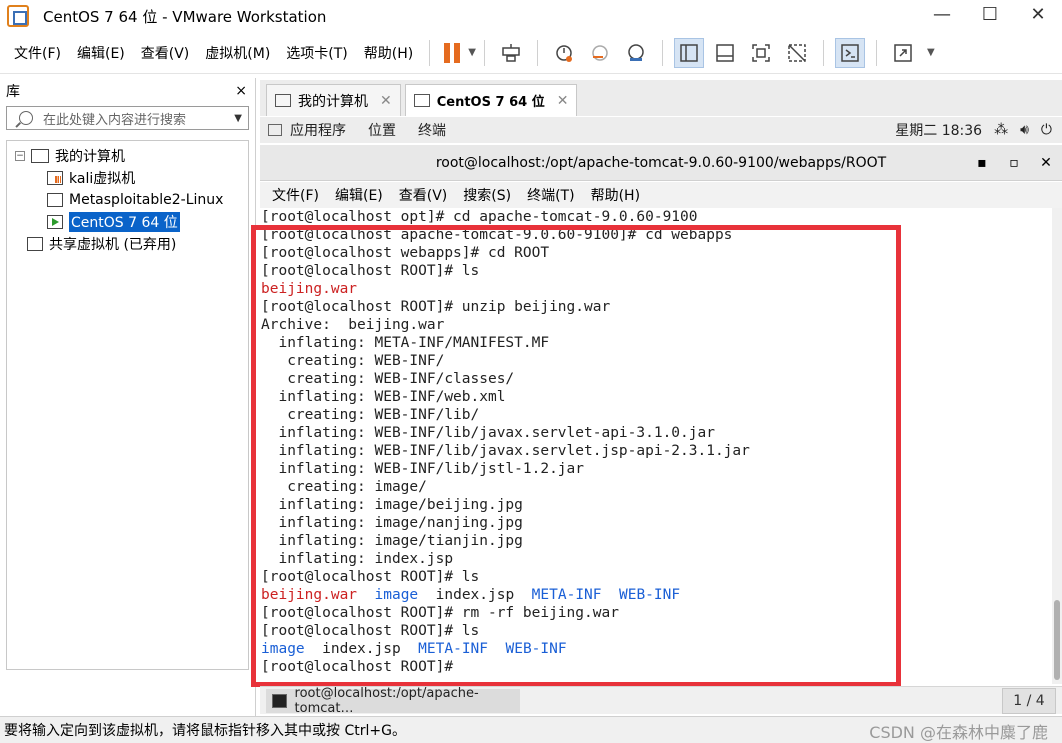  Describe the element at coordinates (656, 649) in the screenshot. I see `ls-output-line: image index.jsp META-INF WEB-INF` at that location.